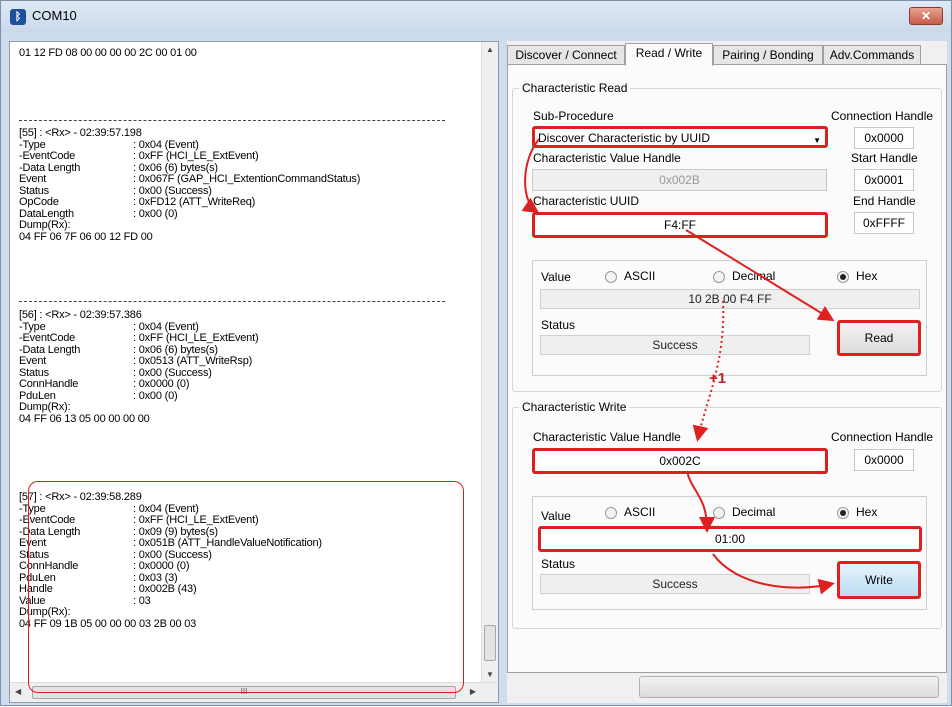 The height and width of the screenshot is (707, 952). What do you see at coordinates (680, 461) in the screenshot?
I see `write-char-value-handle-input: 0x002C` at bounding box center [680, 461].